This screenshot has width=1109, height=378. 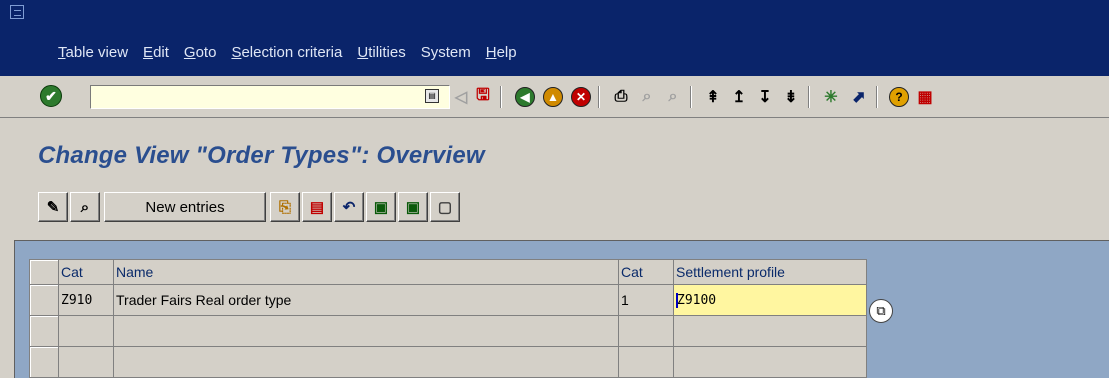 What do you see at coordinates (86, 300) in the screenshot?
I see `cell-cat: Z910` at bounding box center [86, 300].